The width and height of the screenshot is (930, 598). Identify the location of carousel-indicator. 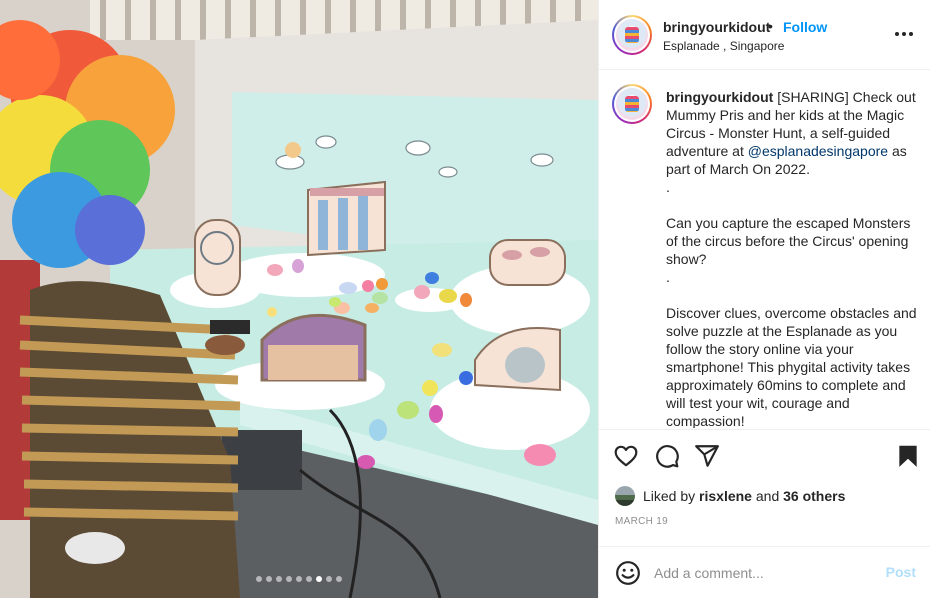
(299, 579).